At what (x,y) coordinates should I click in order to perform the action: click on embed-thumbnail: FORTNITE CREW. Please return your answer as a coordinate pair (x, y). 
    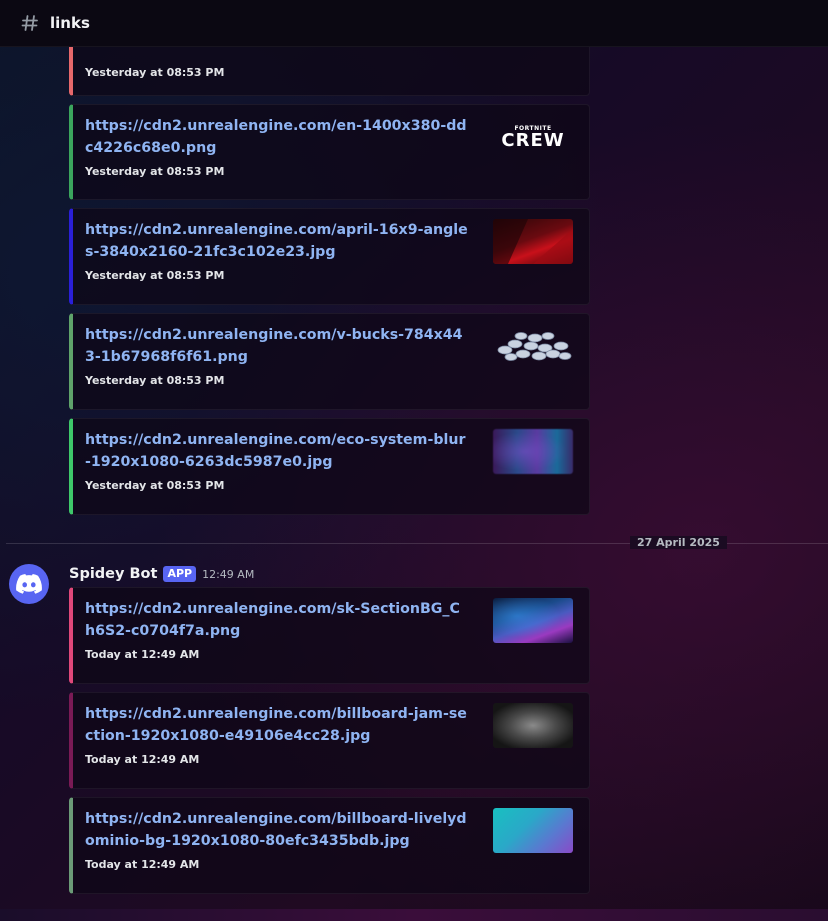
    Looking at the image, I should click on (533, 137).